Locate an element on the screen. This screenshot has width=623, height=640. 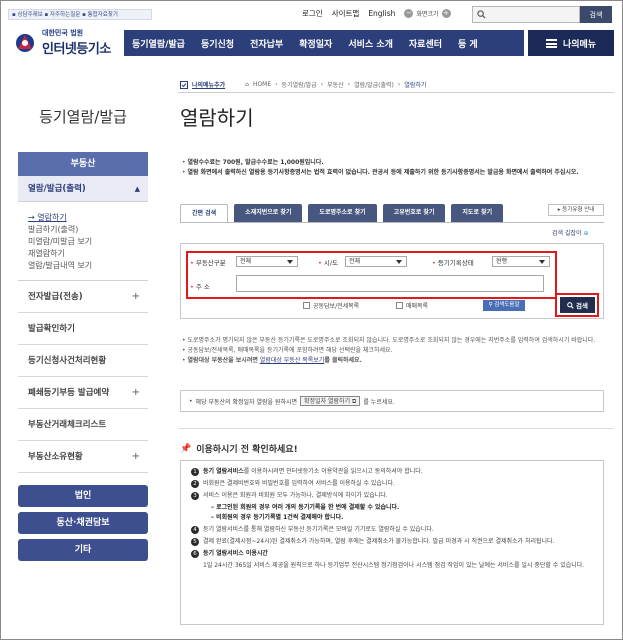
sidebar-item-view-issue: 열람/발급(출력) ▲ is located at coordinates (83, 189).